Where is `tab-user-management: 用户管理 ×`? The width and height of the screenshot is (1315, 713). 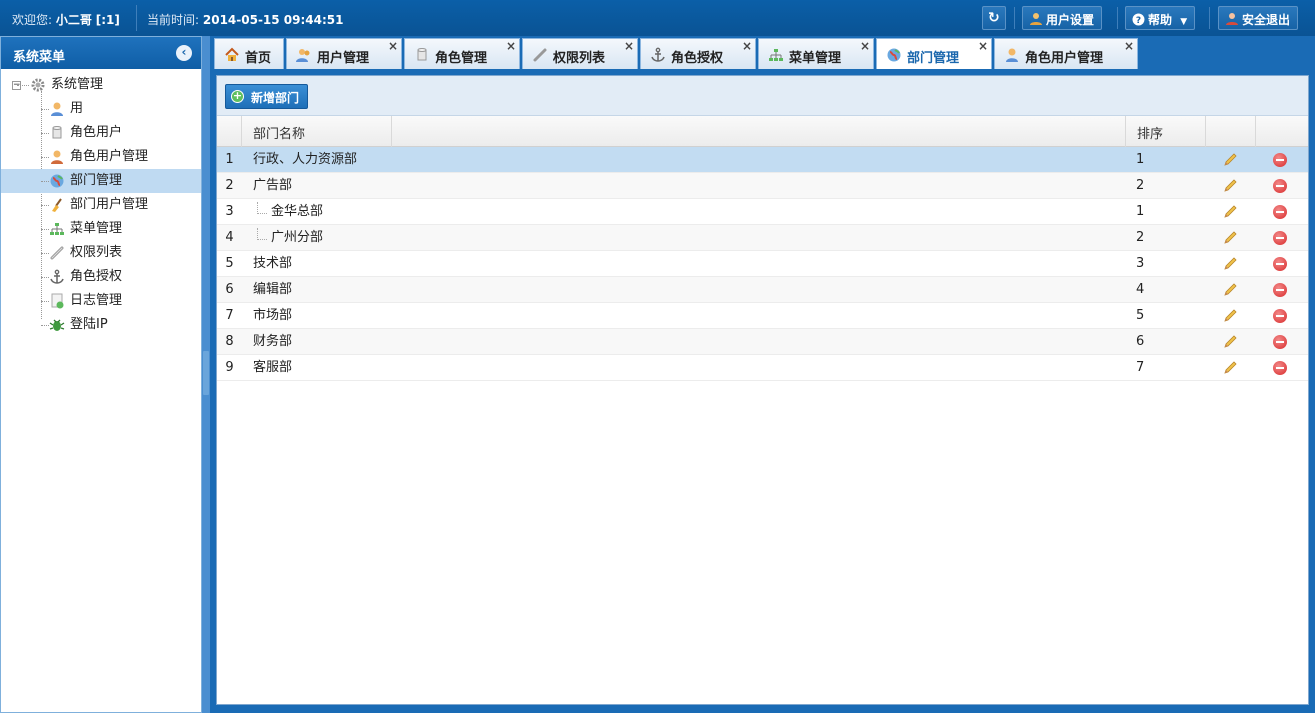
tab-user-management: 用户管理 × is located at coordinates (344, 53).